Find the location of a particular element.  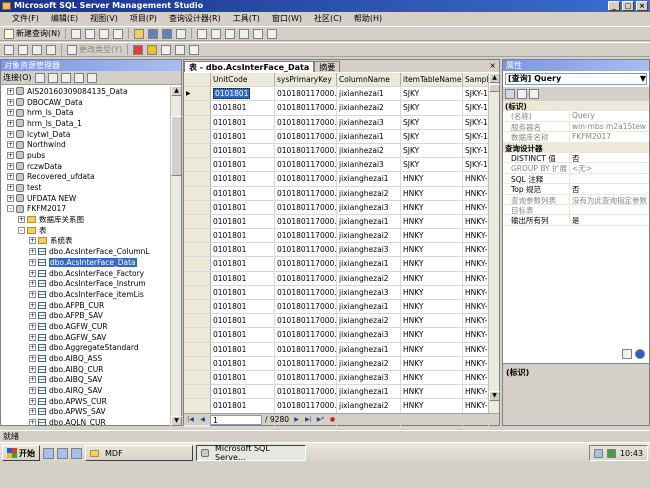

tree-item: - FKFM2017 is located at coordinates (86, 209).